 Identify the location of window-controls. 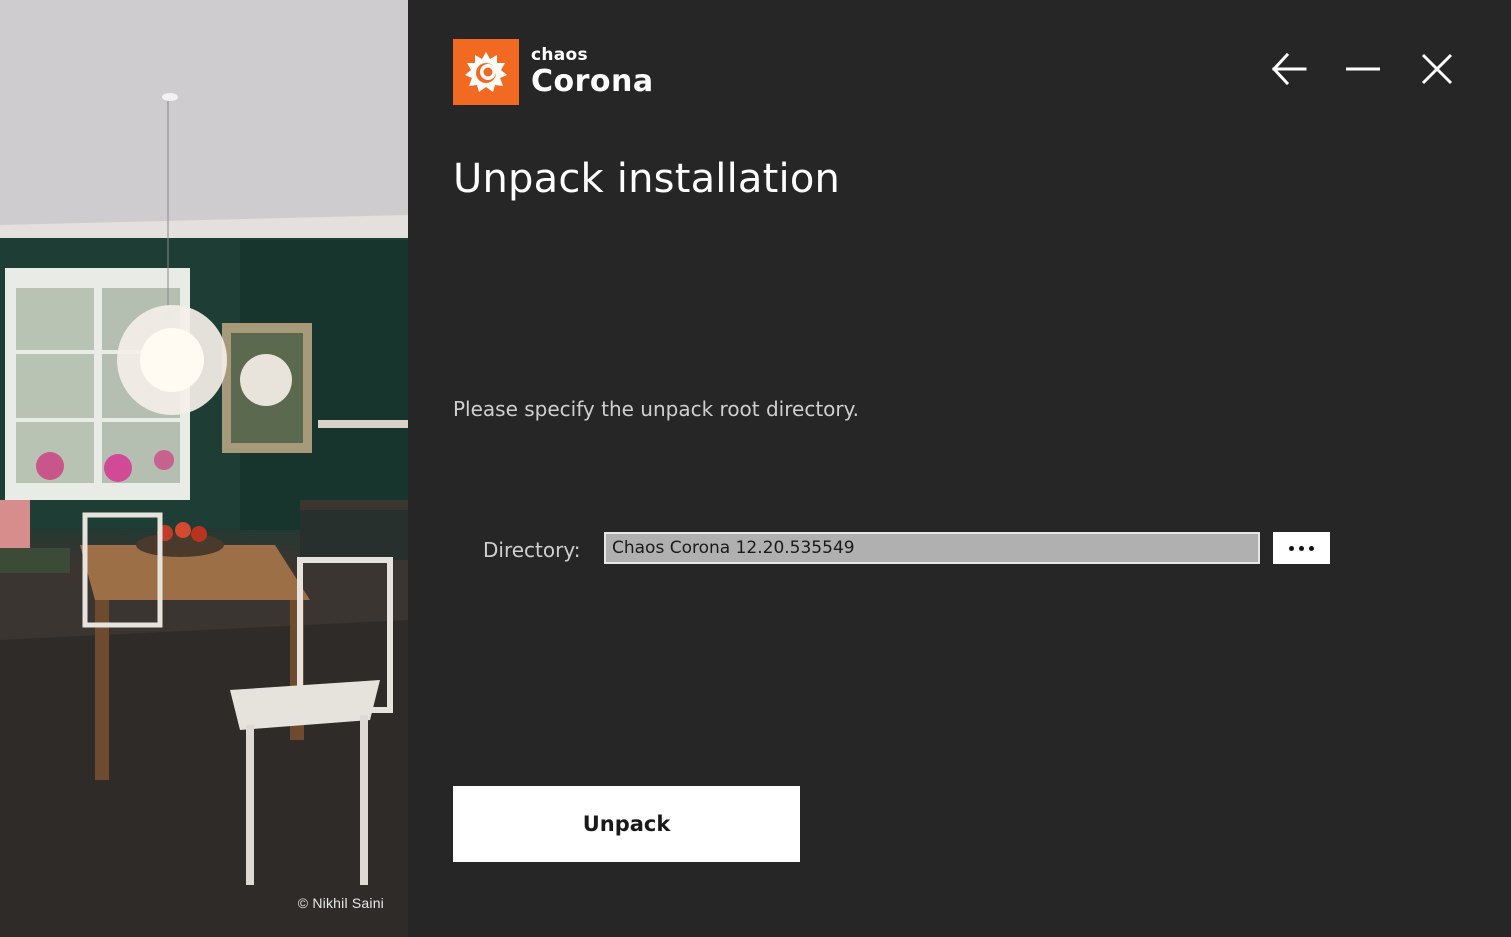
(1363, 69).